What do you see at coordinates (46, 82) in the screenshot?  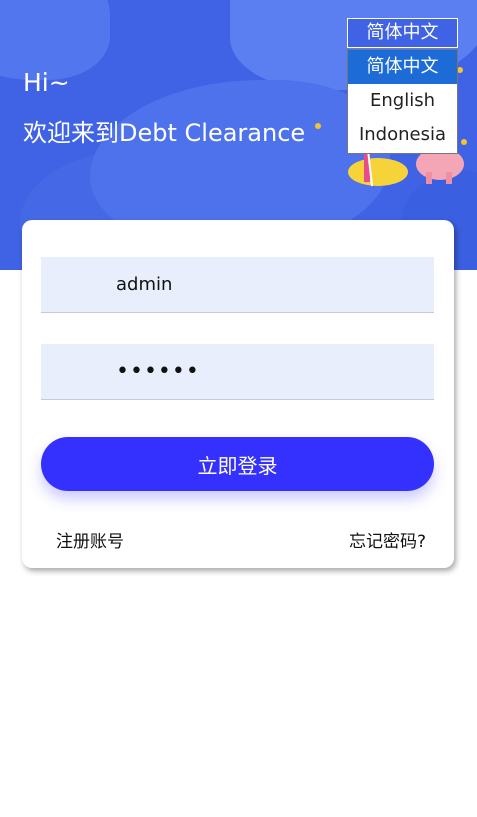 I see `greeting-text: Hi~` at bounding box center [46, 82].